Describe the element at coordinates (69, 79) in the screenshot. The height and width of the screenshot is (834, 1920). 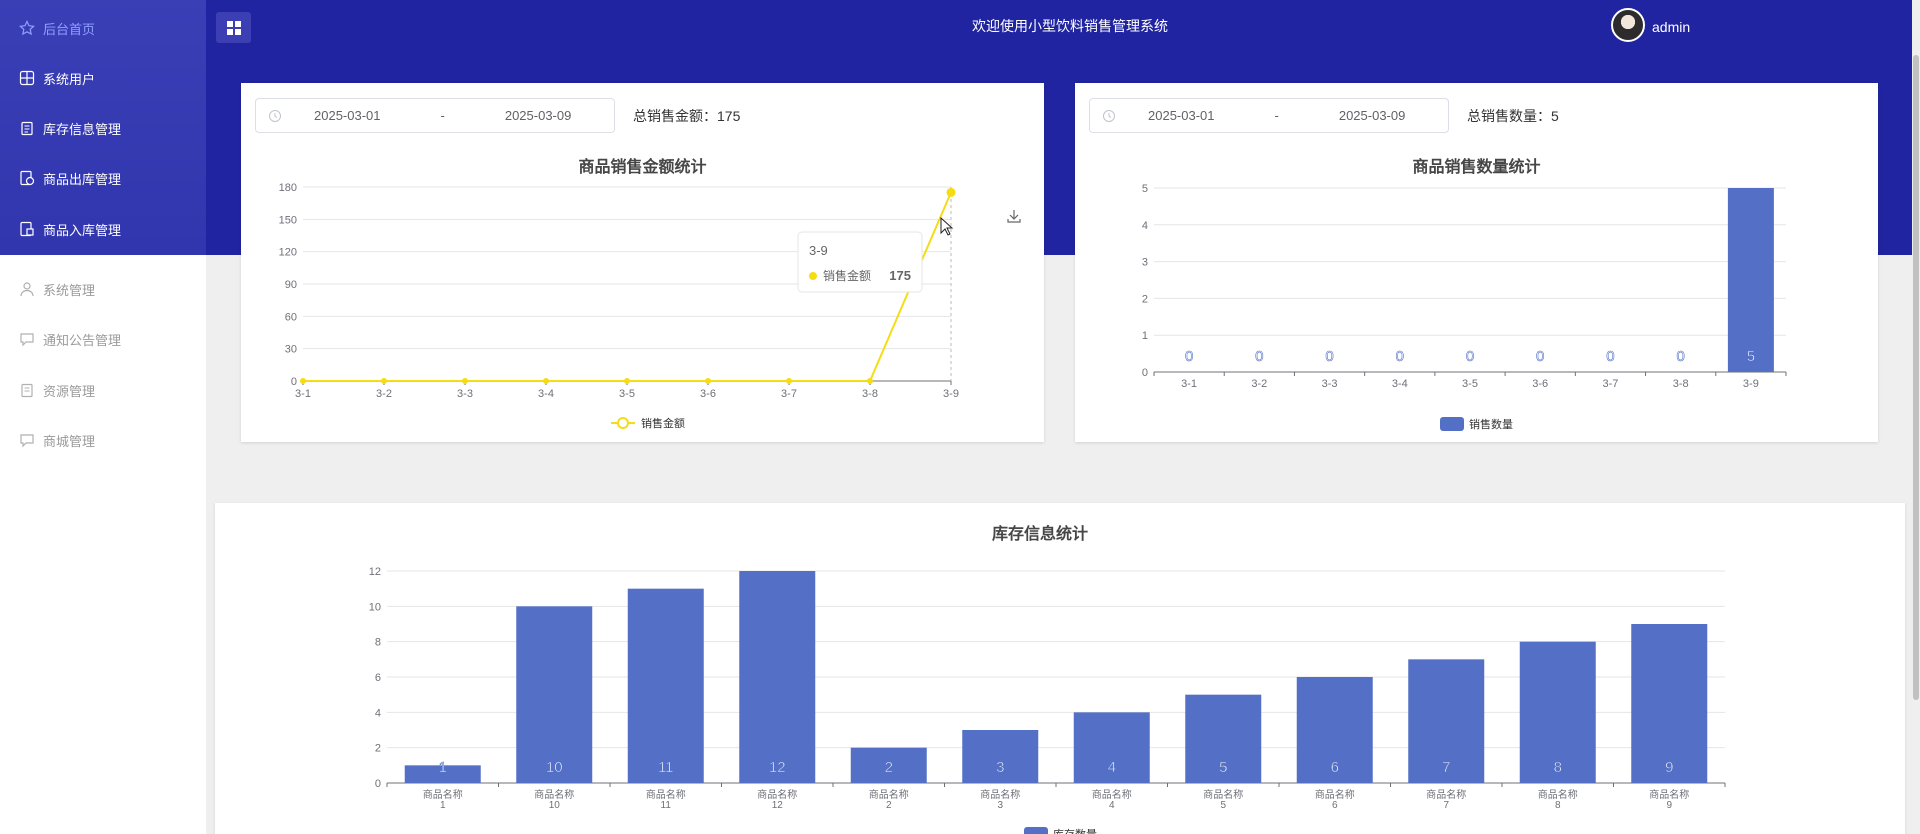
I see `sidebar-item-label: 系统用户` at that location.